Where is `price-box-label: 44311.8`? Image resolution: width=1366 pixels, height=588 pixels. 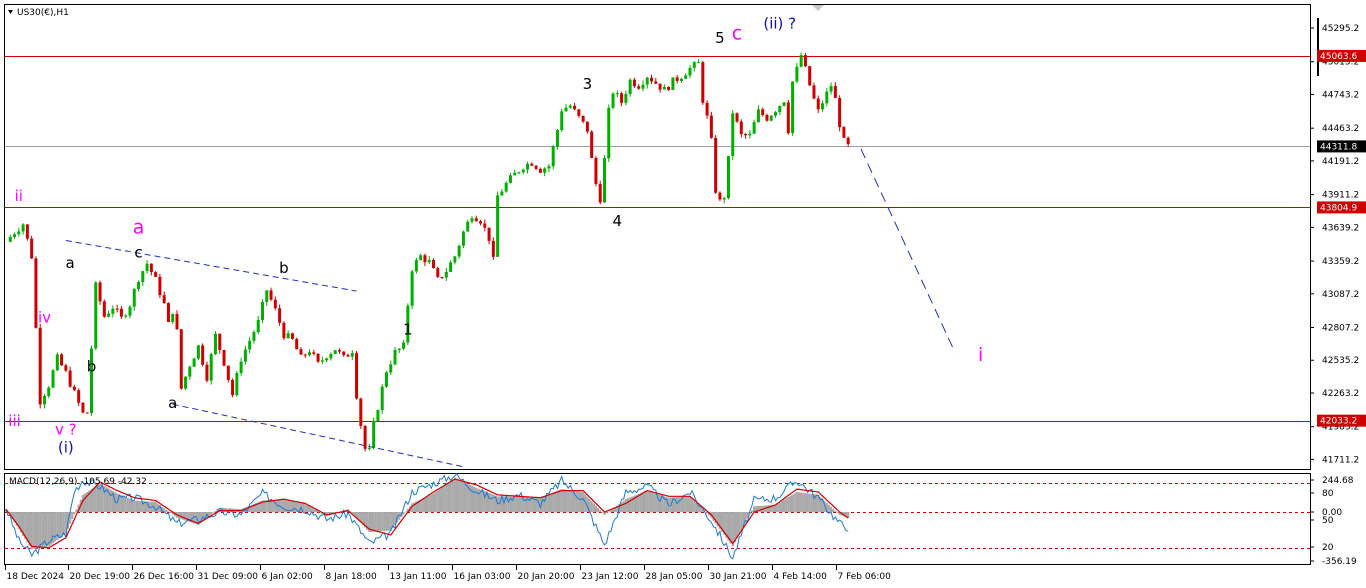 price-box-label: 44311.8 is located at coordinates (1338, 147).